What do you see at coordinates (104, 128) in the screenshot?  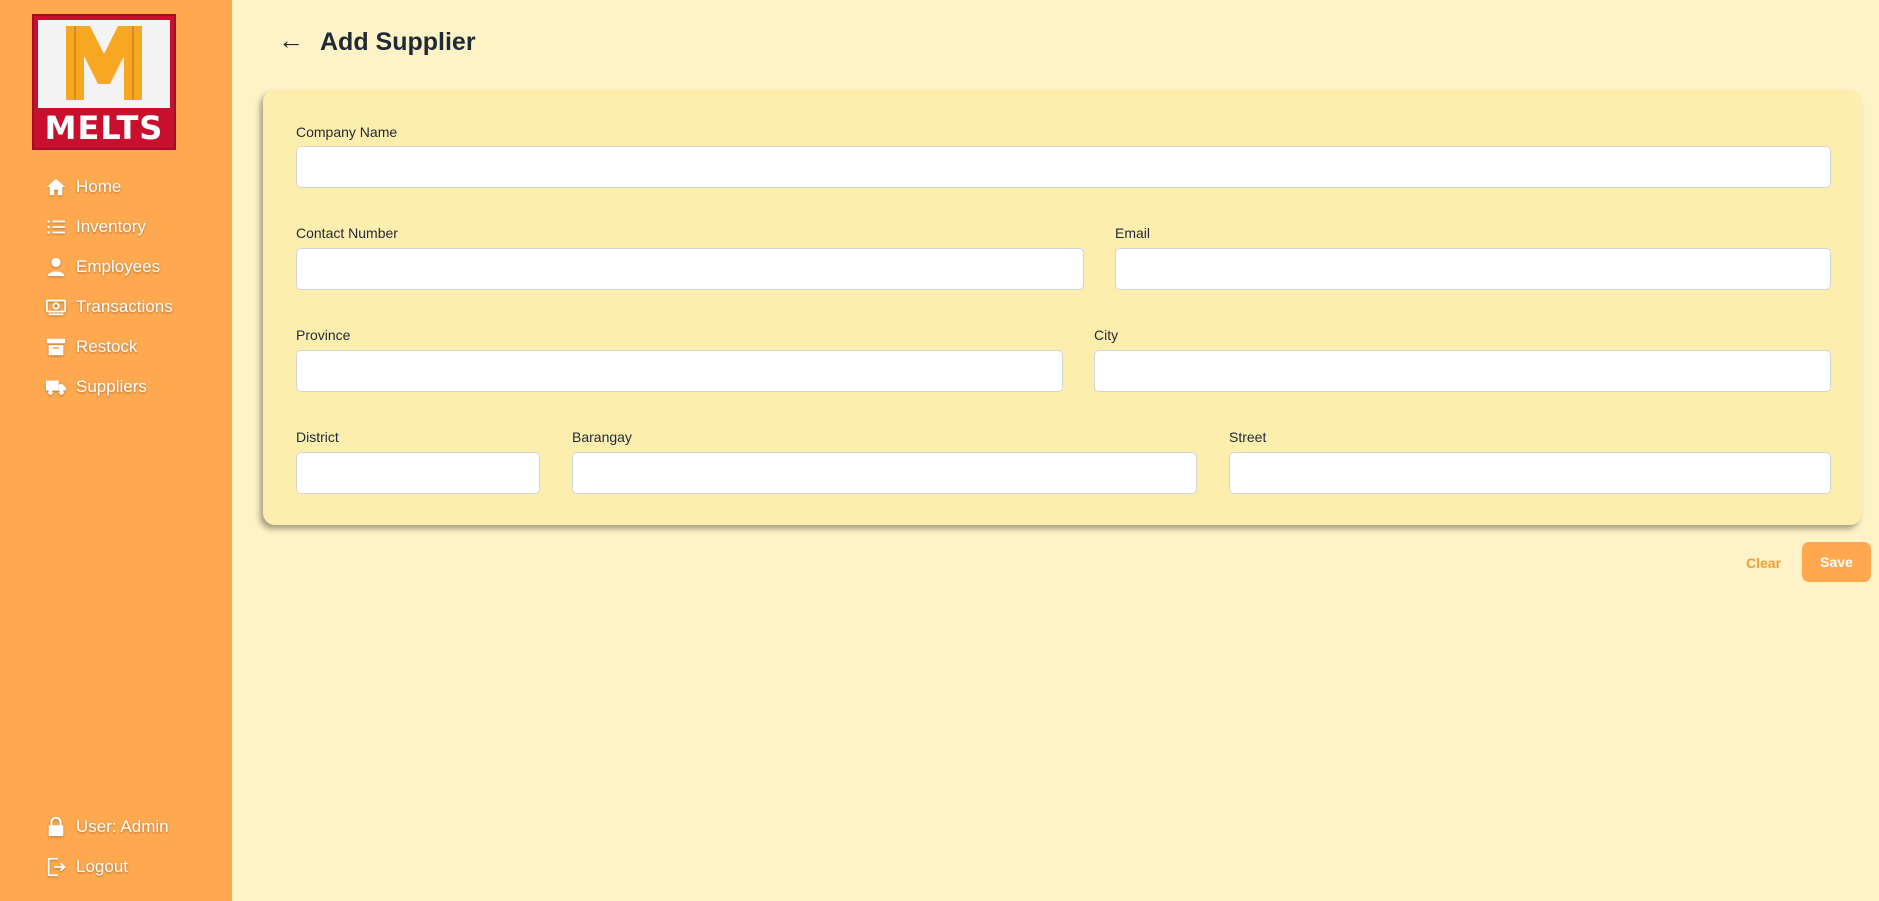 I see `logo-text: MELTS` at bounding box center [104, 128].